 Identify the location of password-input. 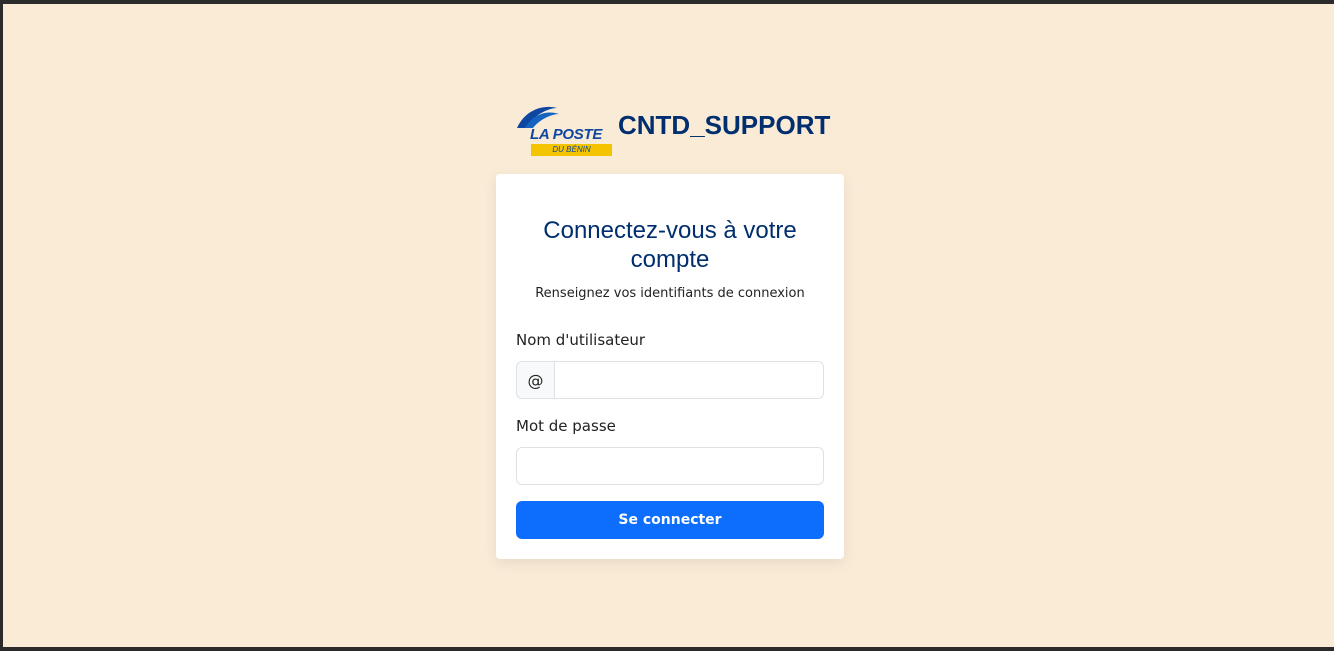
(670, 466).